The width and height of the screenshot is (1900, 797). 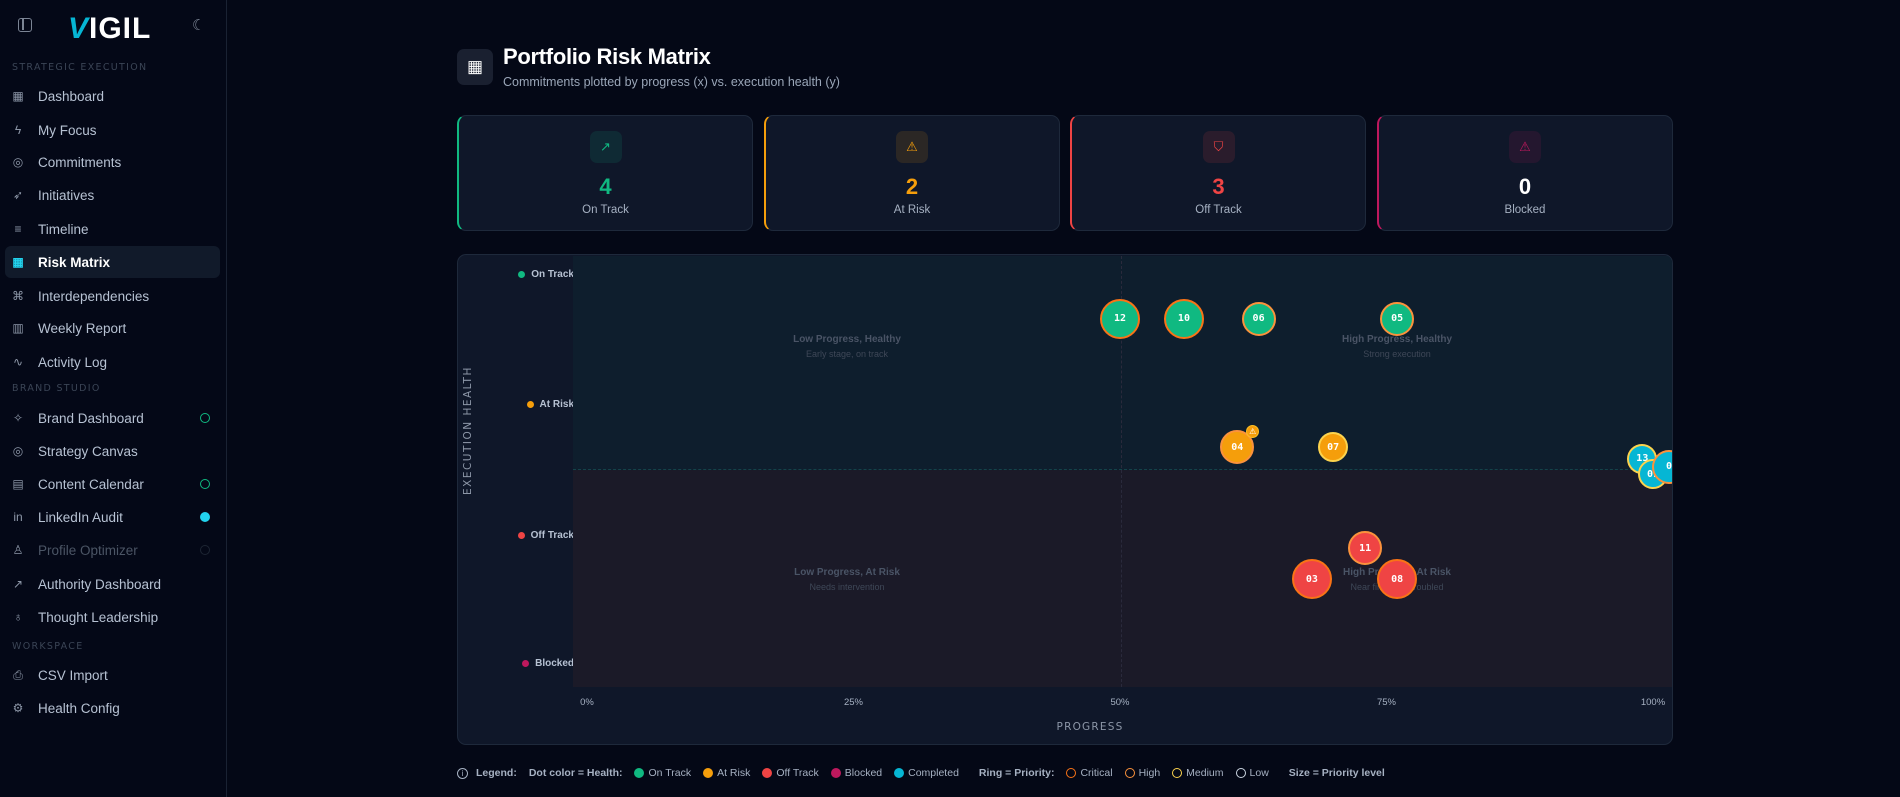 I want to click on award-icon: ♁, so click(x=18, y=617).